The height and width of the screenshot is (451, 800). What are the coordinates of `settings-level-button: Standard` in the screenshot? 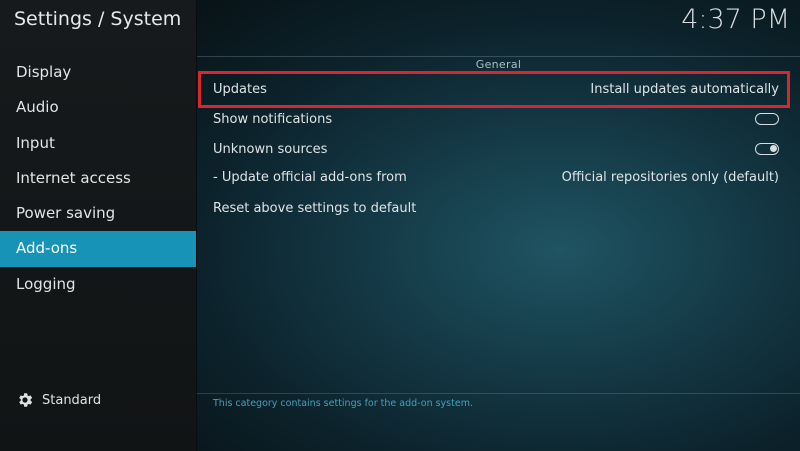 It's located at (58, 400).